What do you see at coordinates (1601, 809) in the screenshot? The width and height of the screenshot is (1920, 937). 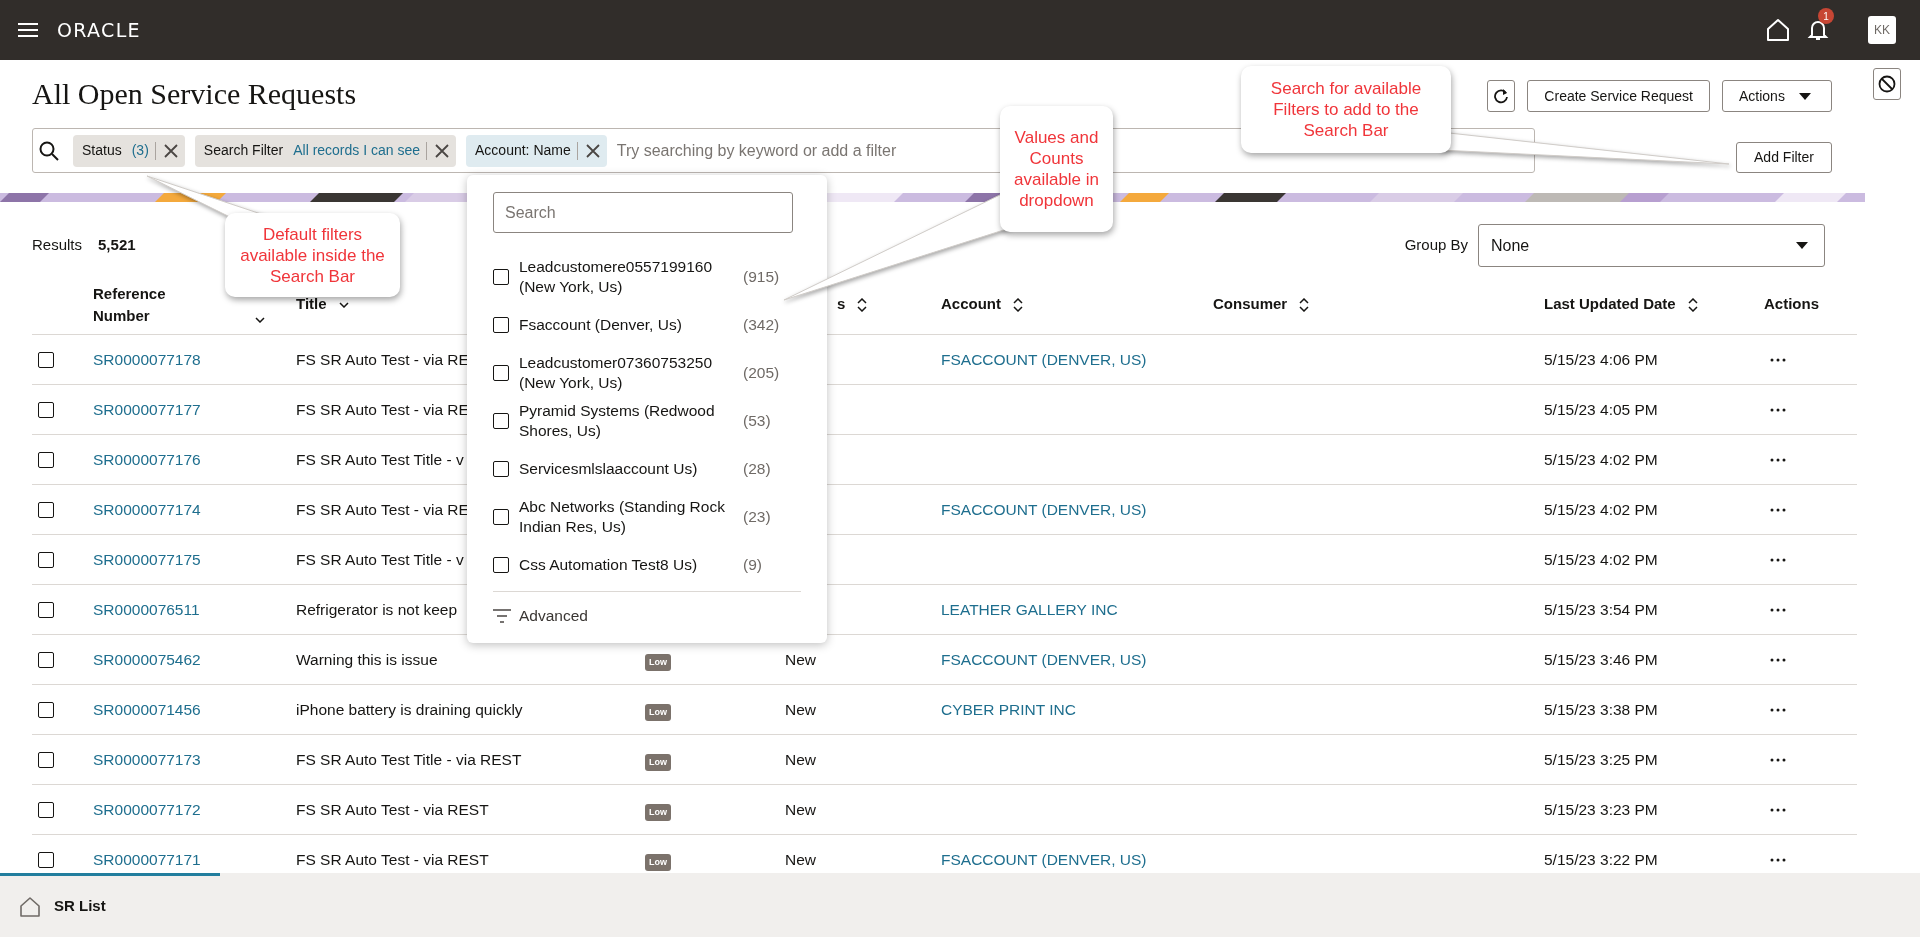 I see `date-text: 5/15/23 3:23 PM` at bounding box center [1601, 809].